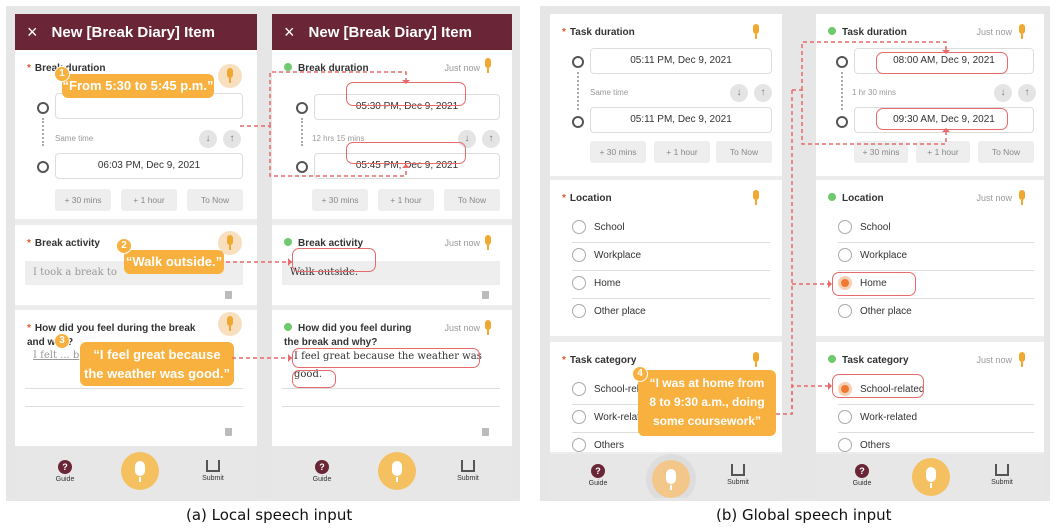 Image resolution: width=1056 pixels, height=531 pixels. What do you see at coordinates (877, 417) in the screenshot?
I see `option-work-related: Work-related` at bounding box center [877, 417].